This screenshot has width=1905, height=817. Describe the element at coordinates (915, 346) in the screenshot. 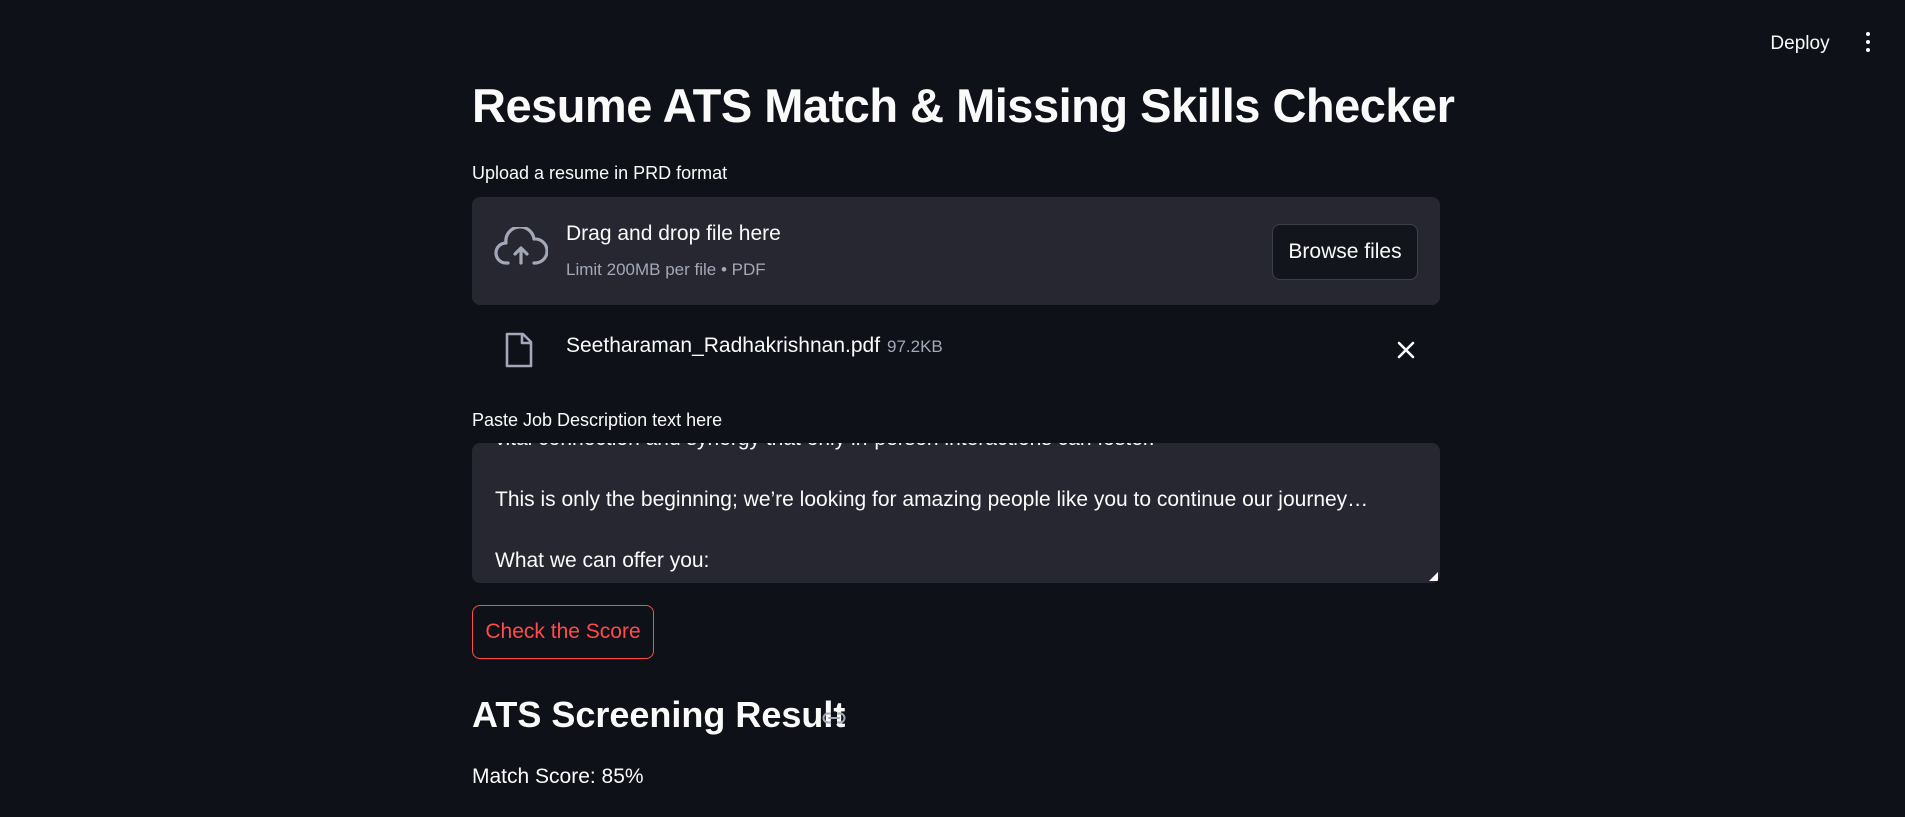

I see `uploaded-file-size: 97.2KB` at that location.